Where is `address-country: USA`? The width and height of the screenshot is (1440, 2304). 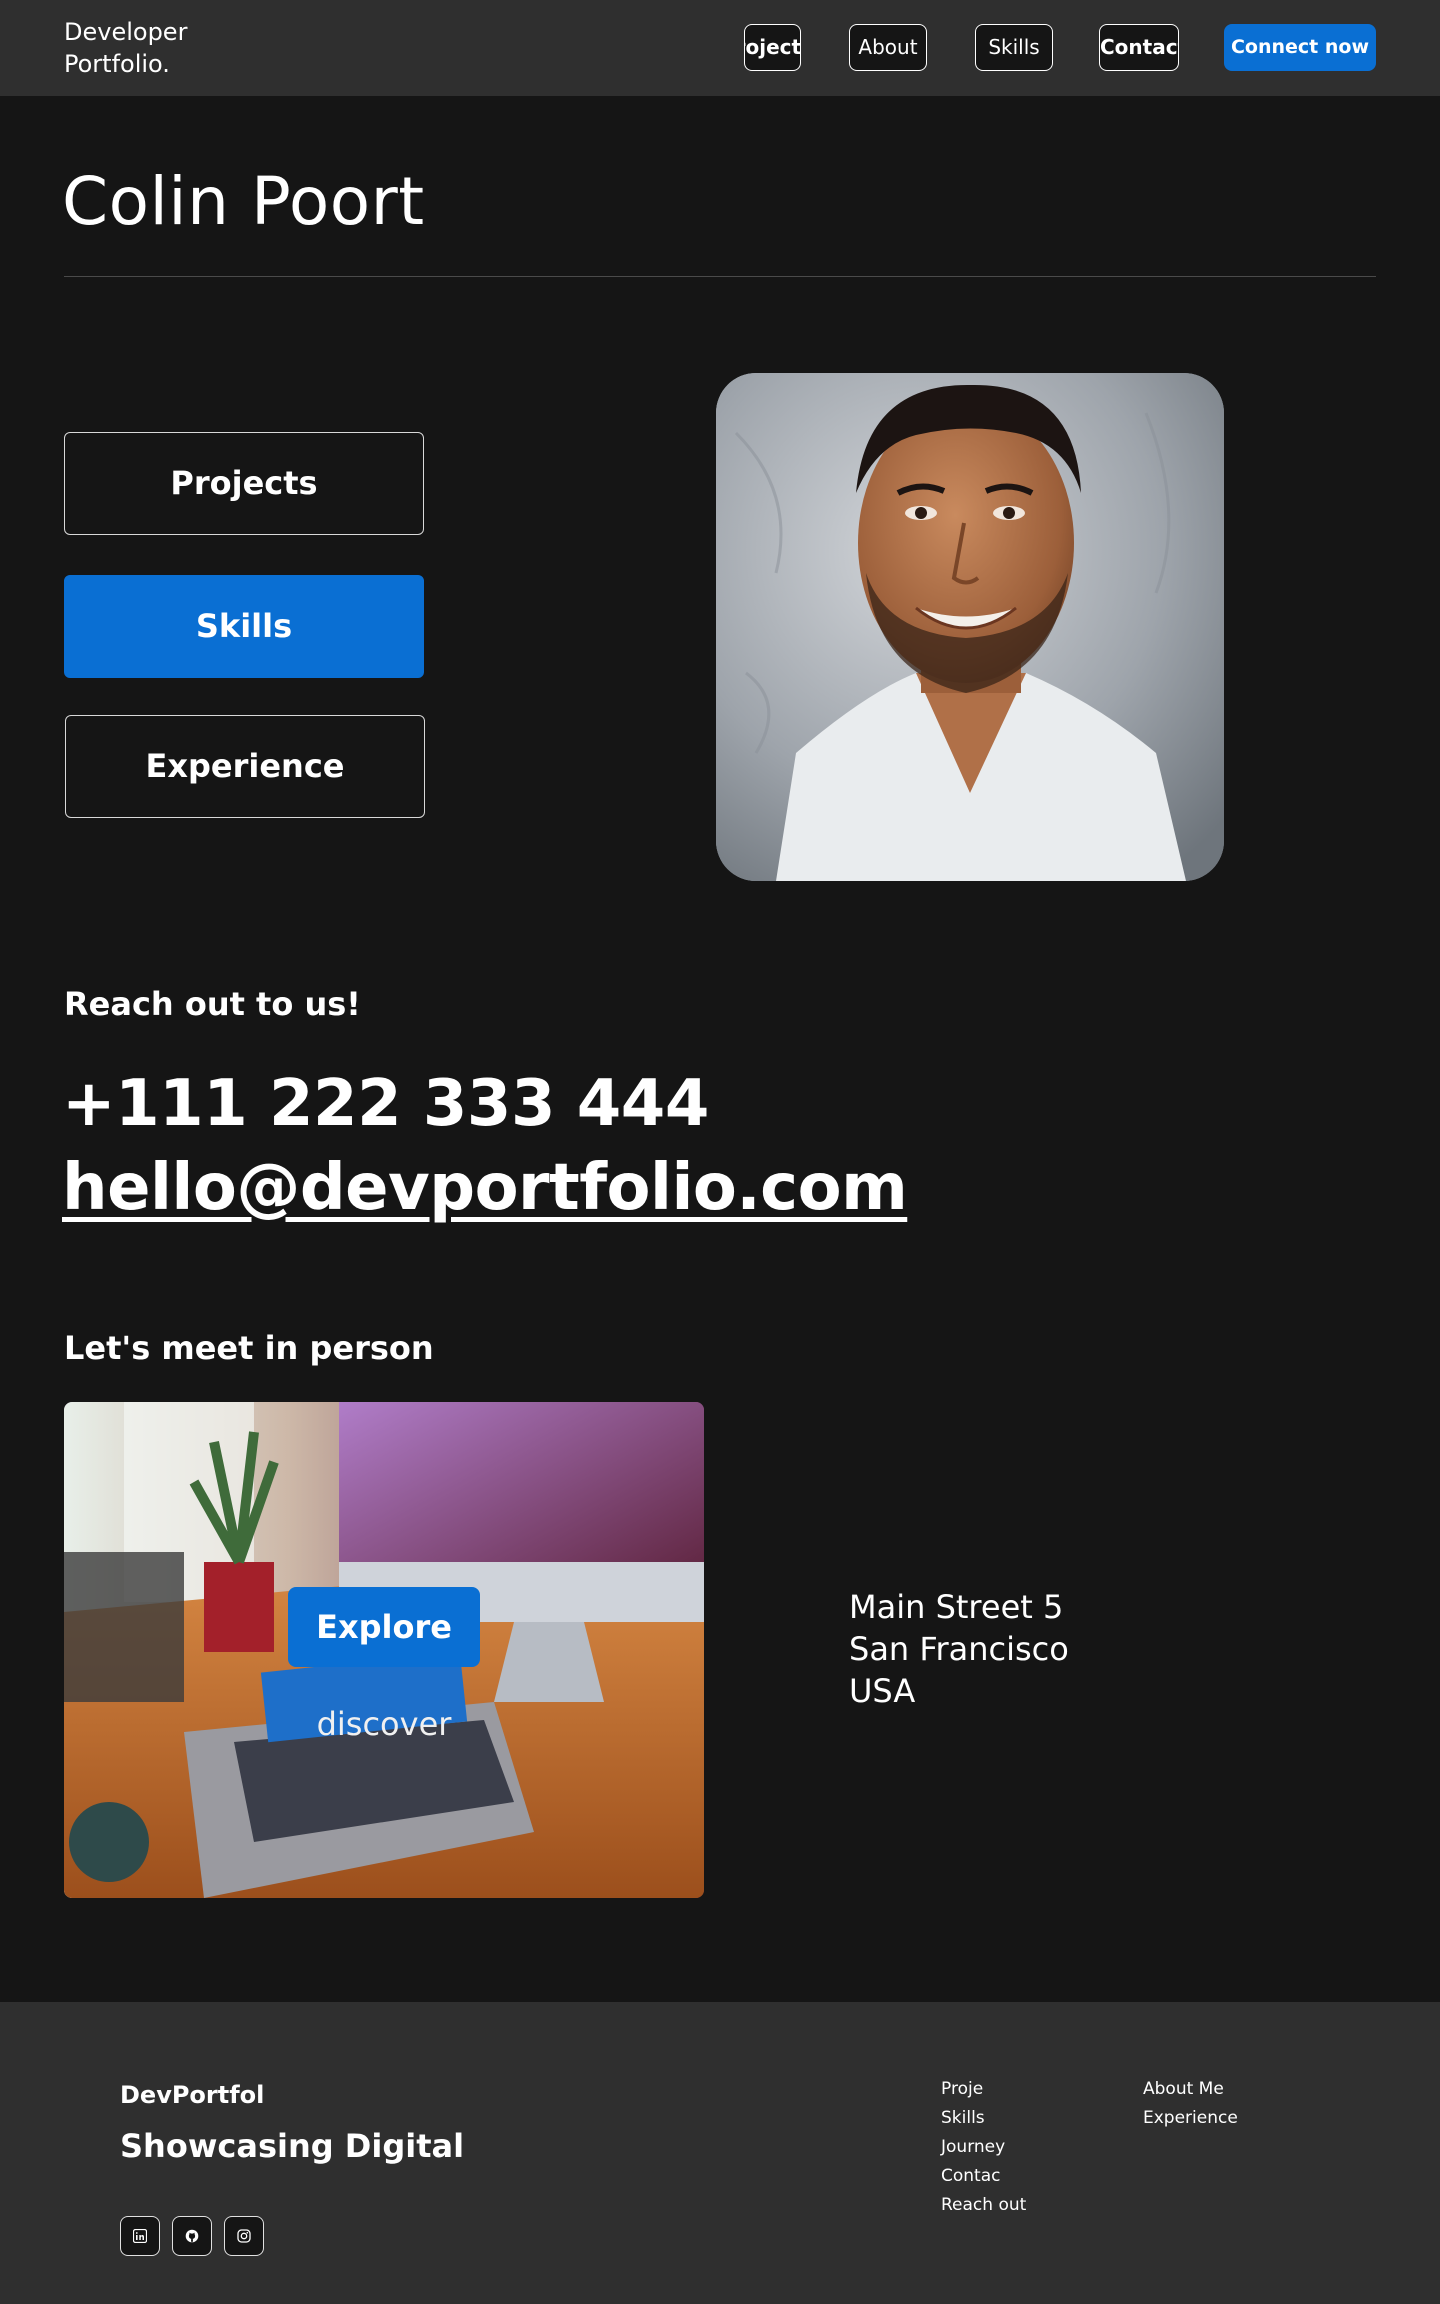 address-country: USA is located at coordinates (882, 1691).